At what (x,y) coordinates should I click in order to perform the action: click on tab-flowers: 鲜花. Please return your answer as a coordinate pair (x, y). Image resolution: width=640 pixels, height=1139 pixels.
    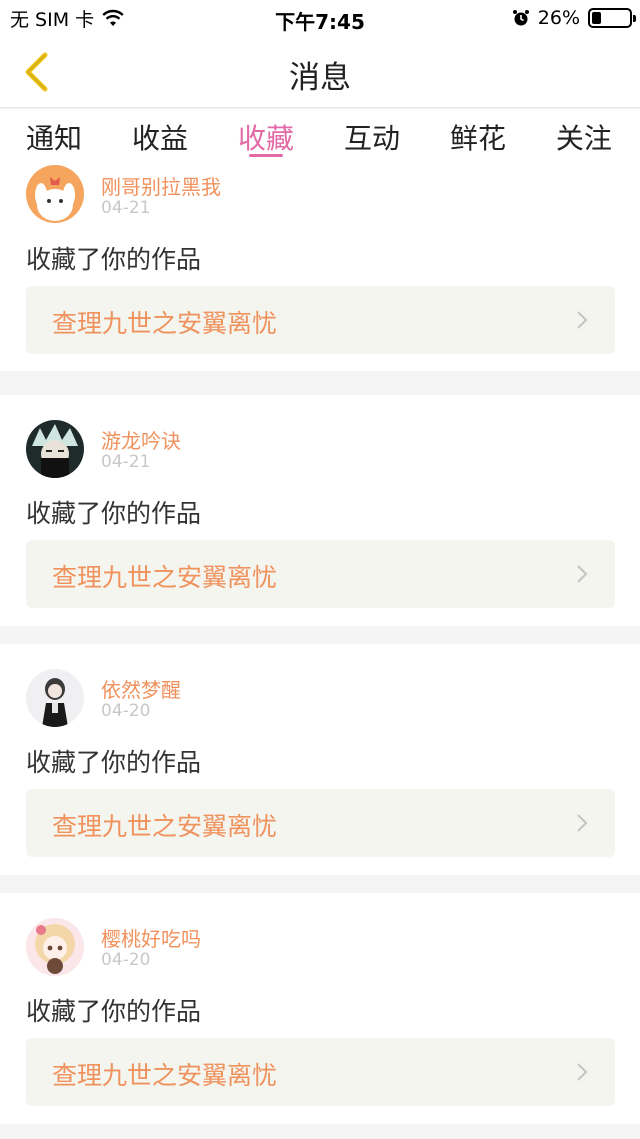
    Looking at the image, I should click on (478, 137).